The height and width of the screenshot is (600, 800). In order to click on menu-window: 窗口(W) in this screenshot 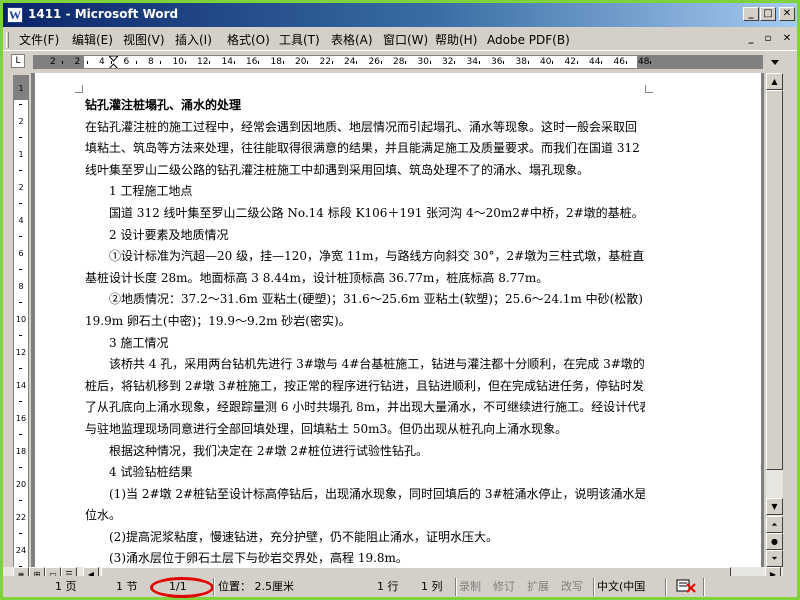, I will do `click(405, 40)`.